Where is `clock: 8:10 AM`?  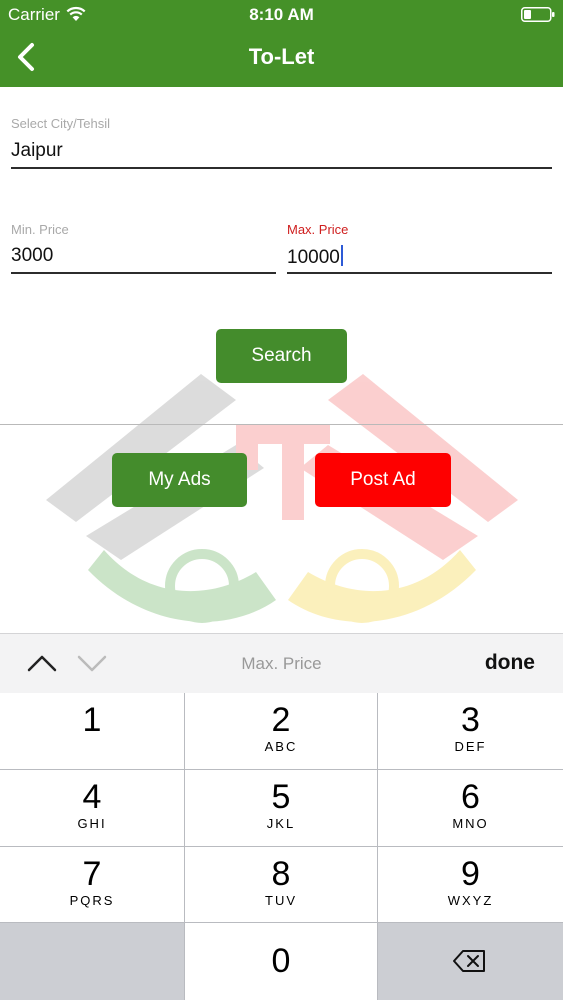 clock: 8:10 AM is located at coordinates (281, 14).